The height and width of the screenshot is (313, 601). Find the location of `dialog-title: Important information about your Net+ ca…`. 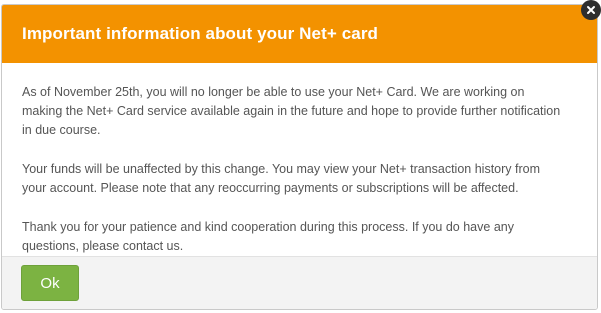

dialog-title: Important information about your Net+ ca… is located at coordinates (200, 33).